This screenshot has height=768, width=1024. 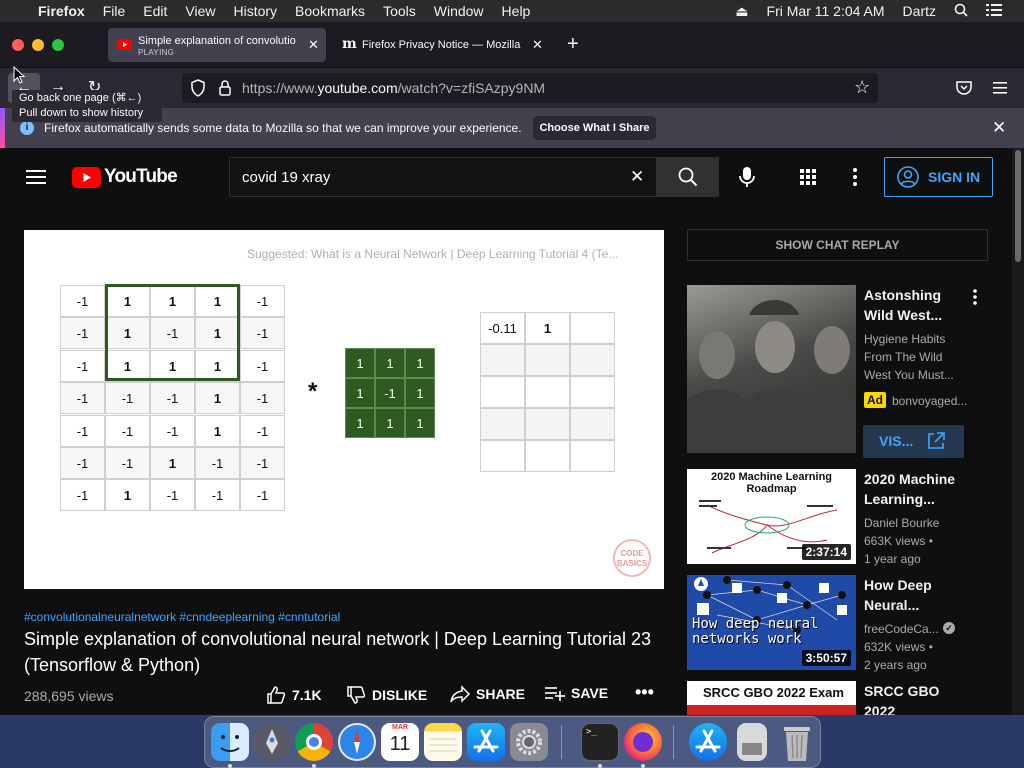 What do you see at coordinates (314, 742) in the screenshot?
I see `chrome-icon` at bounding box center [314, 742].